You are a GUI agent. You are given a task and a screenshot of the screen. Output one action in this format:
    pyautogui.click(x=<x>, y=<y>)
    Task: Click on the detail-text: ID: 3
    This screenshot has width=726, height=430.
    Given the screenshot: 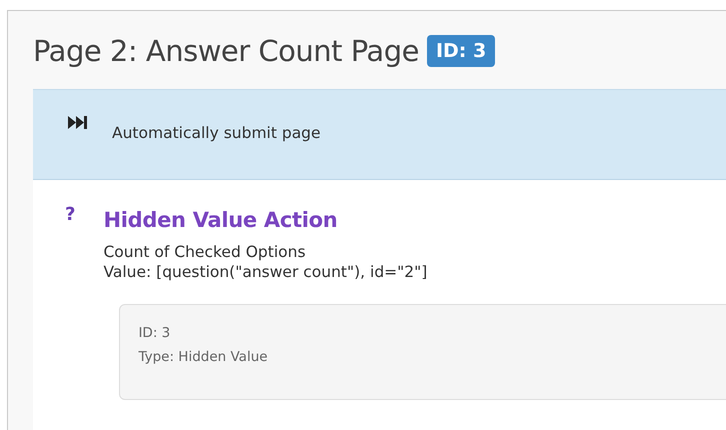 What is the action you would take?
    pyautogui.click(x=155, y=333)
    